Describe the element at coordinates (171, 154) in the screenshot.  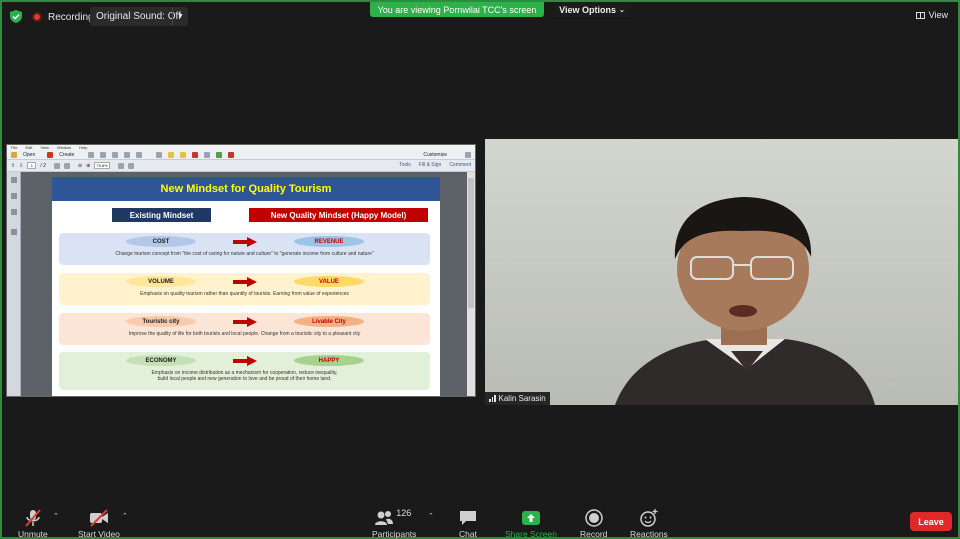
I see `comment-icon` at that location.